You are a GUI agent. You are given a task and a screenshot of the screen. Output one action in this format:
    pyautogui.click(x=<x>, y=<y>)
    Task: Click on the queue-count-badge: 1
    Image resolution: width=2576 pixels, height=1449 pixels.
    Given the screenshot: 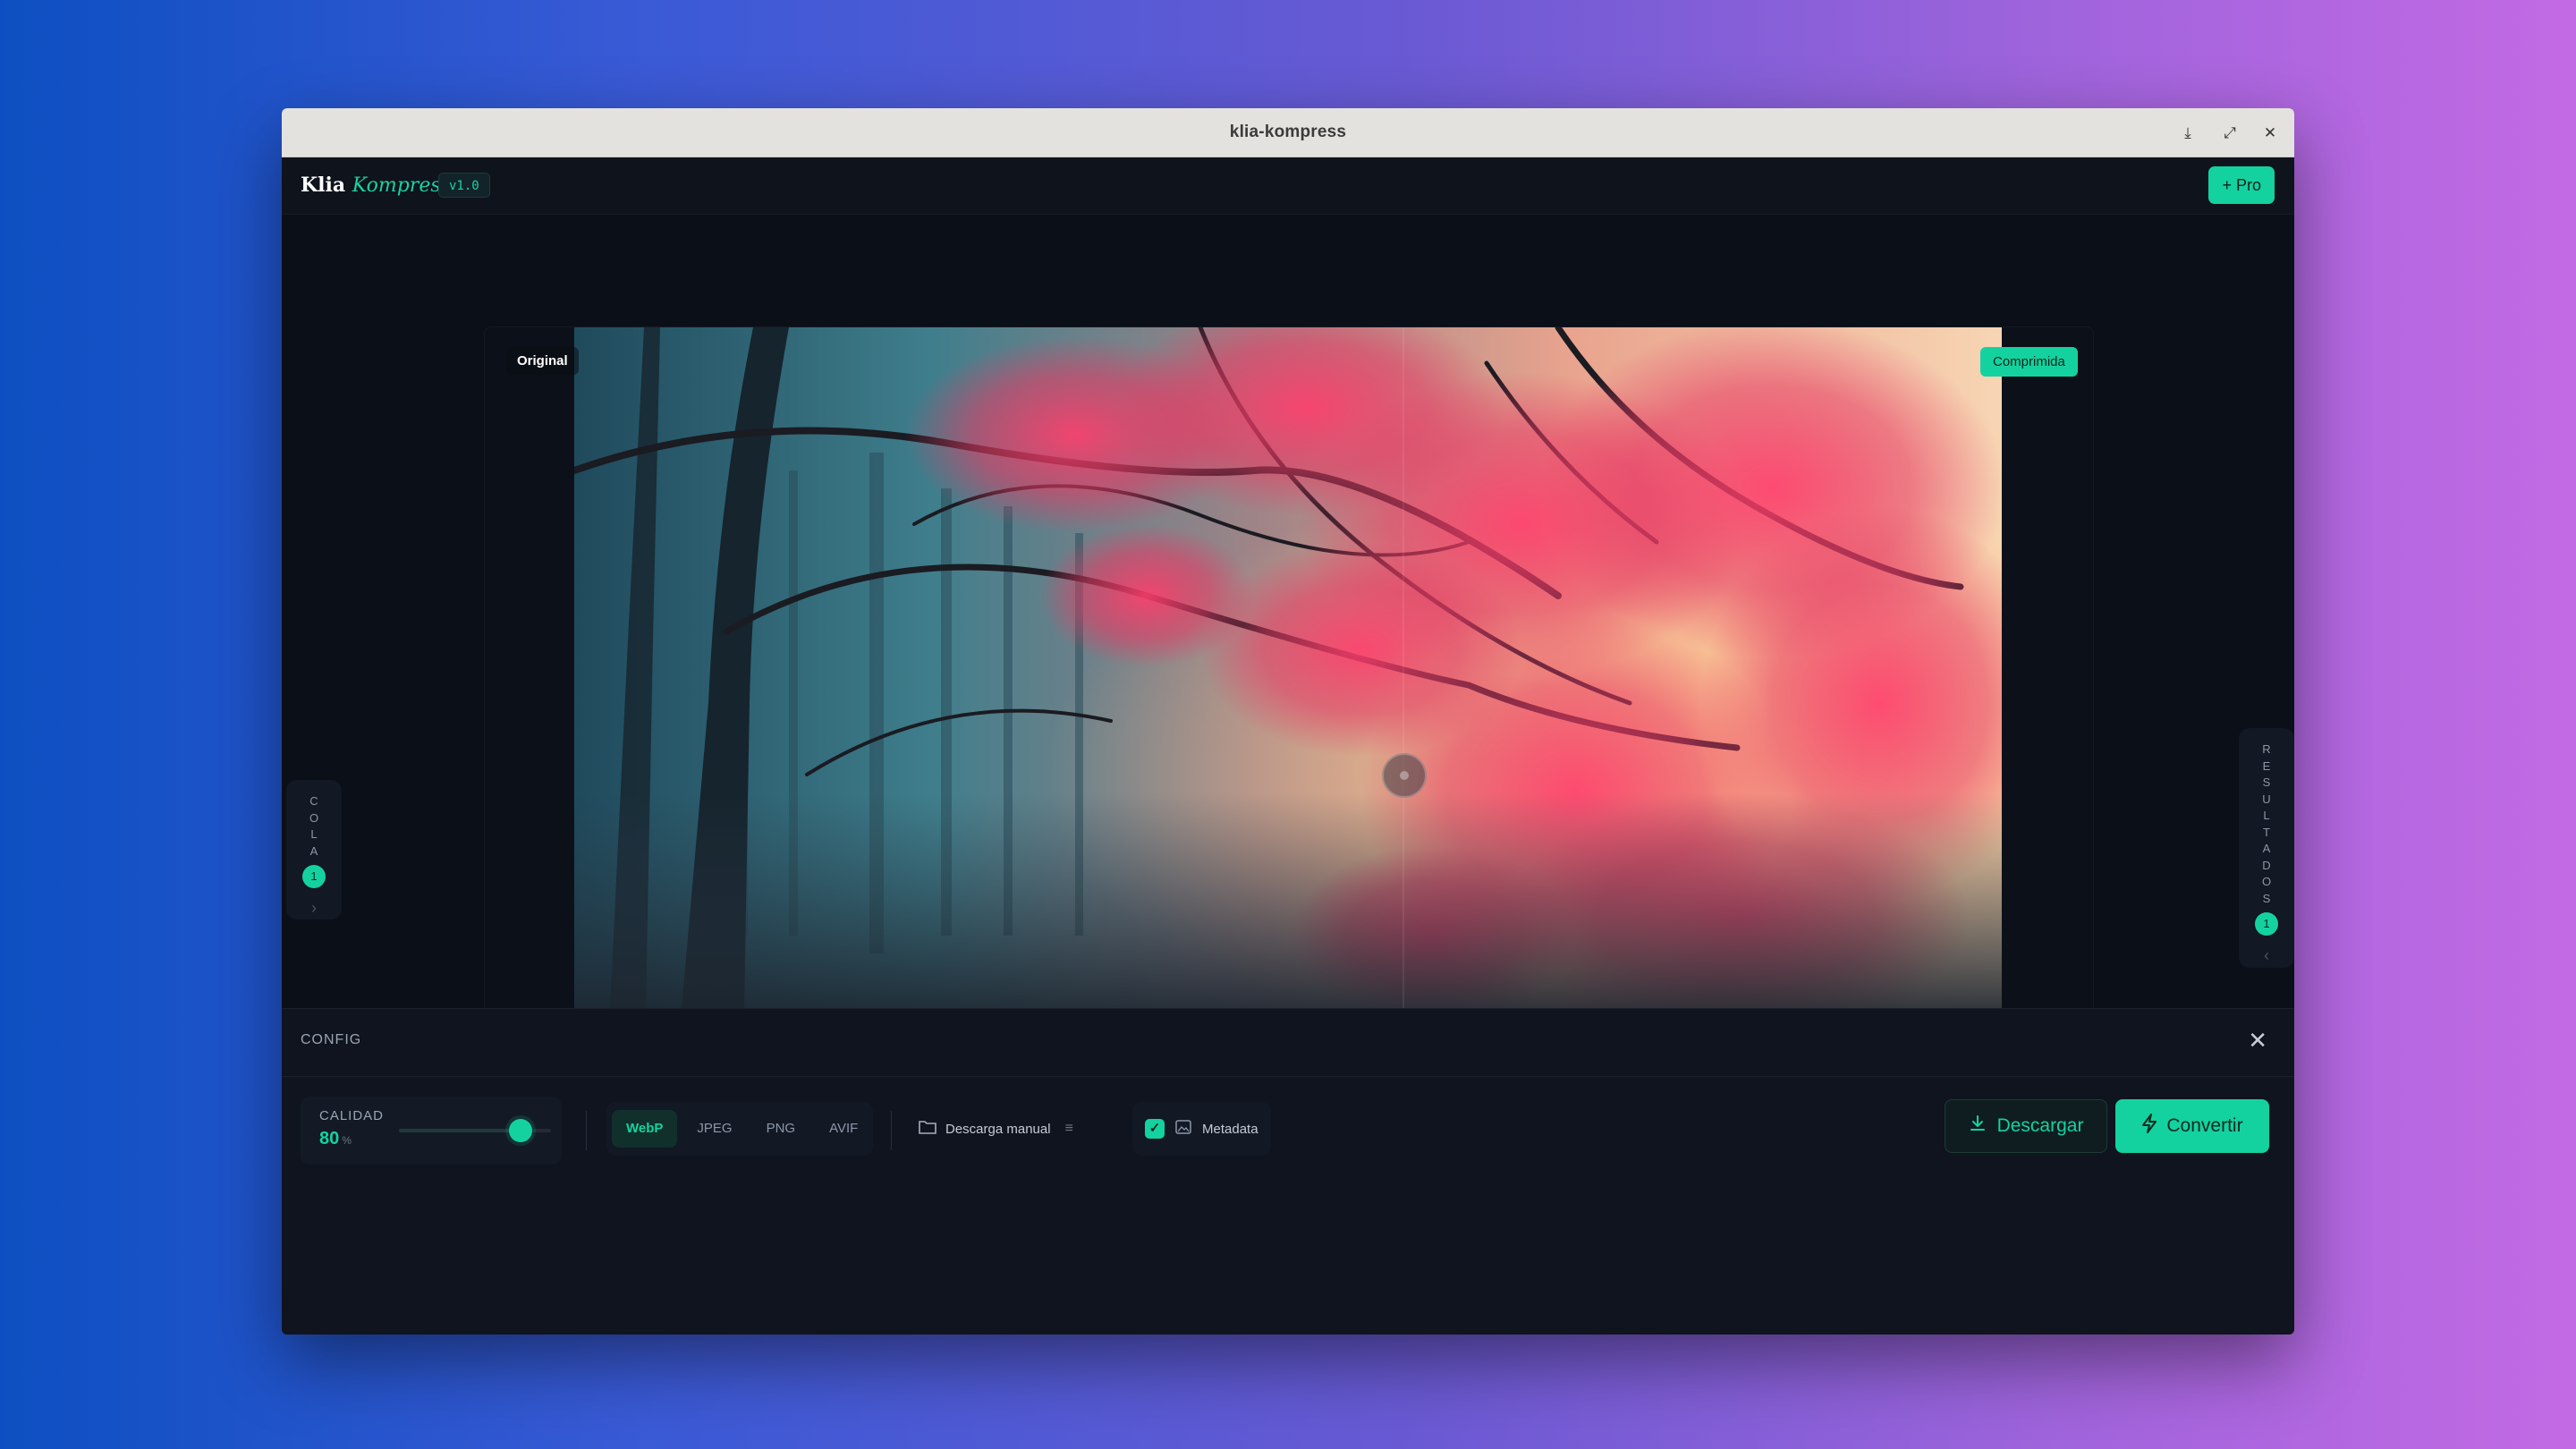 What is the action you would take?
    pyautogui.click(x=314, y=876)
    